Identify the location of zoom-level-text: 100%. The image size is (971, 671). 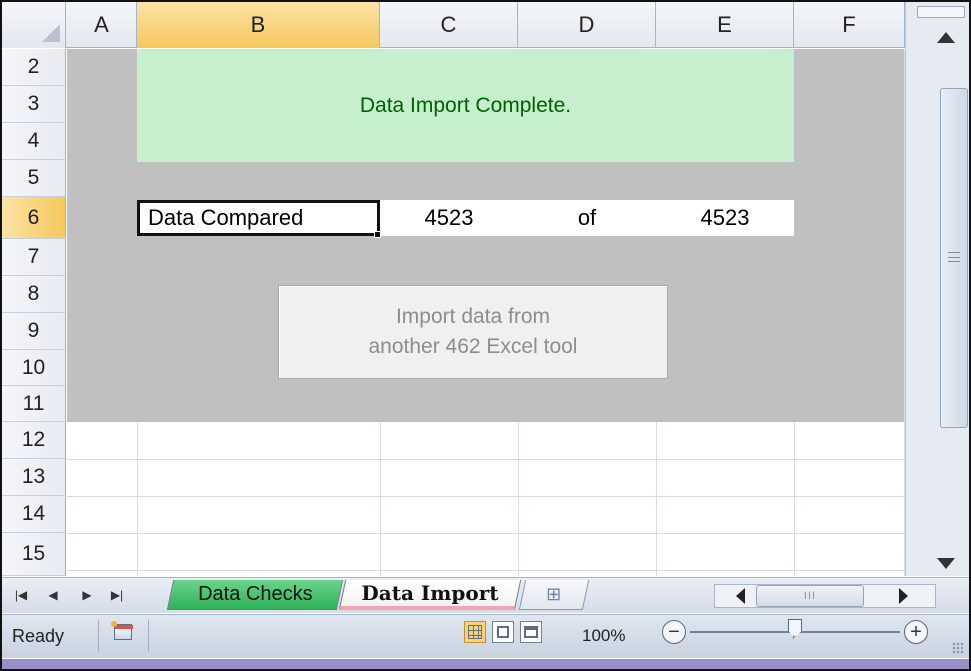
(604, 635).